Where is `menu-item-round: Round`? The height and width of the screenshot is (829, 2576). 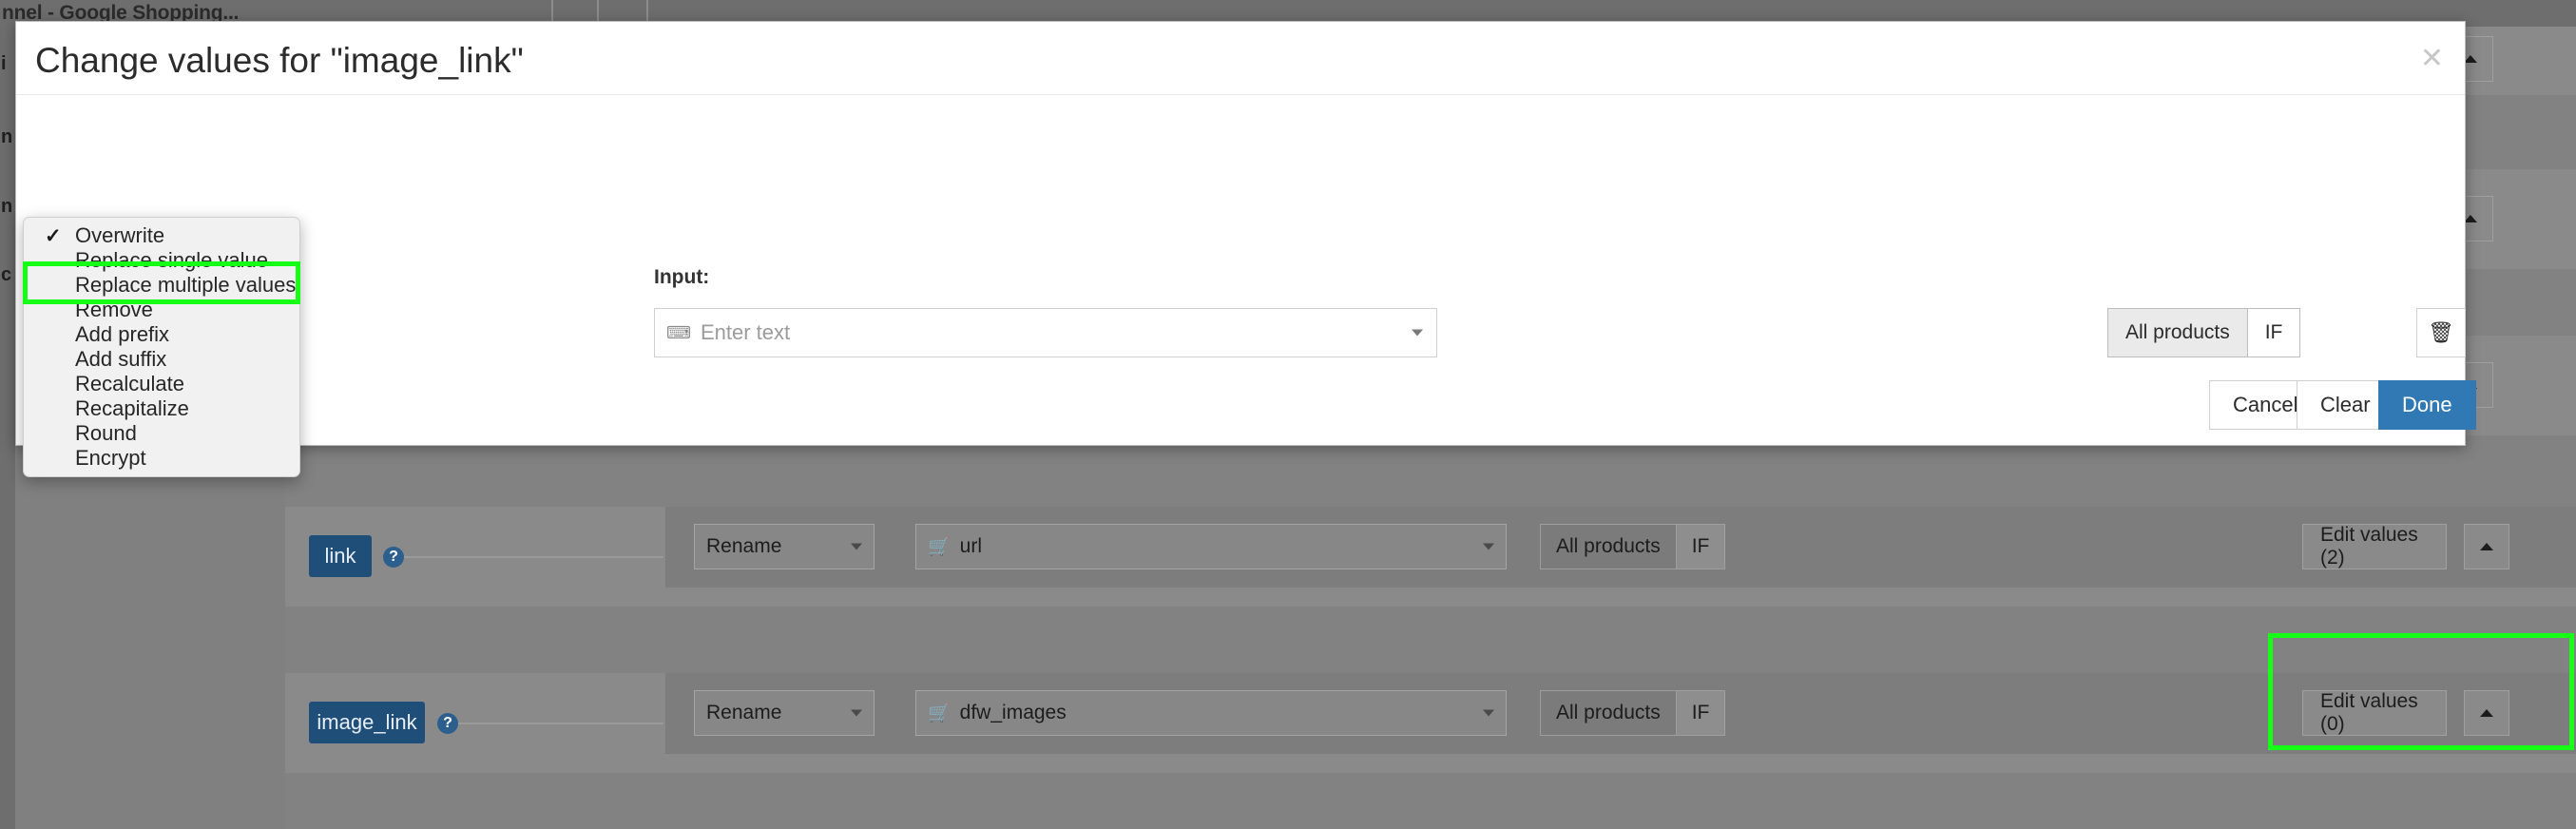 menu-item-round: Round is located at coordinates (161, 433).